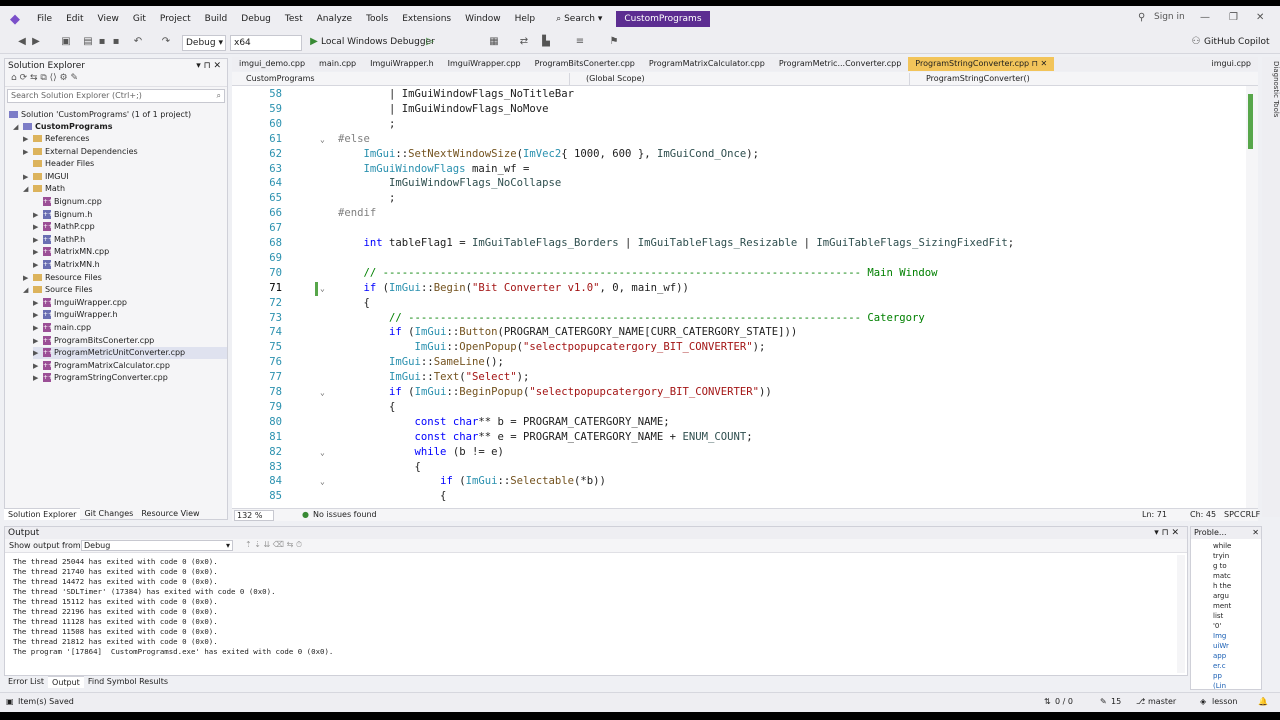 The height and width of the screenshot is (720, 1280). What do you see at coordinates (739, 303) in the screenshot?
I see `code-line: 72 {` at bounding box center [739, 303].